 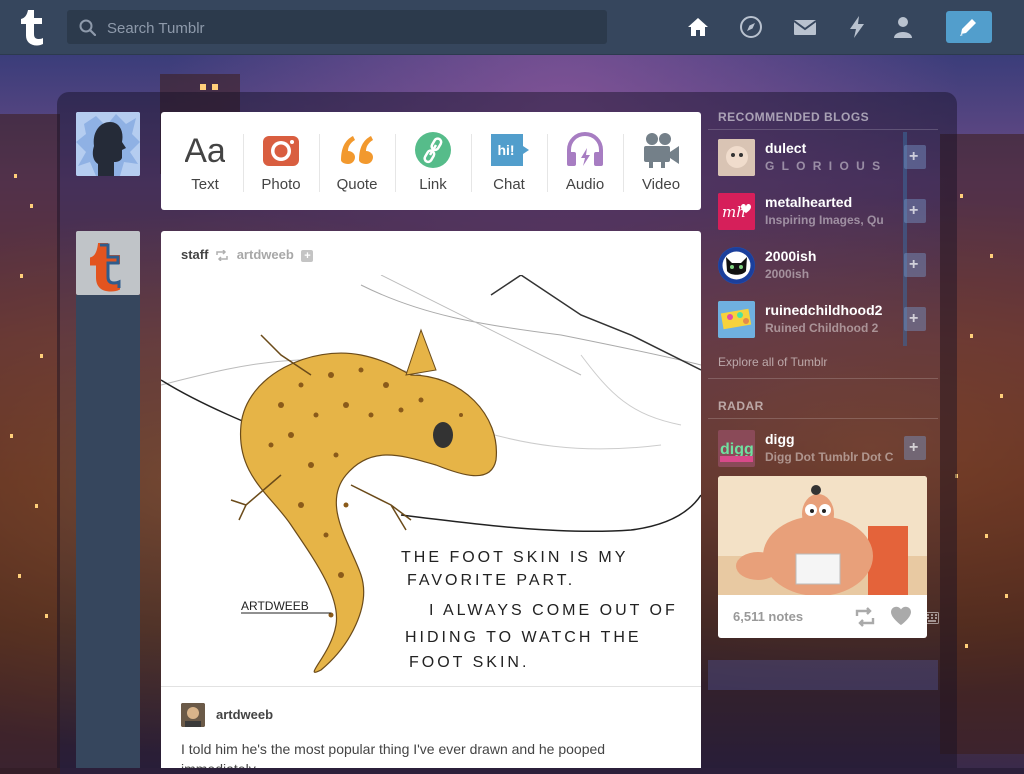 What do you see at coordinates (307, 255) in the screenshot?
I see `follow-plus-button: +` at bounding box center [307, 255].